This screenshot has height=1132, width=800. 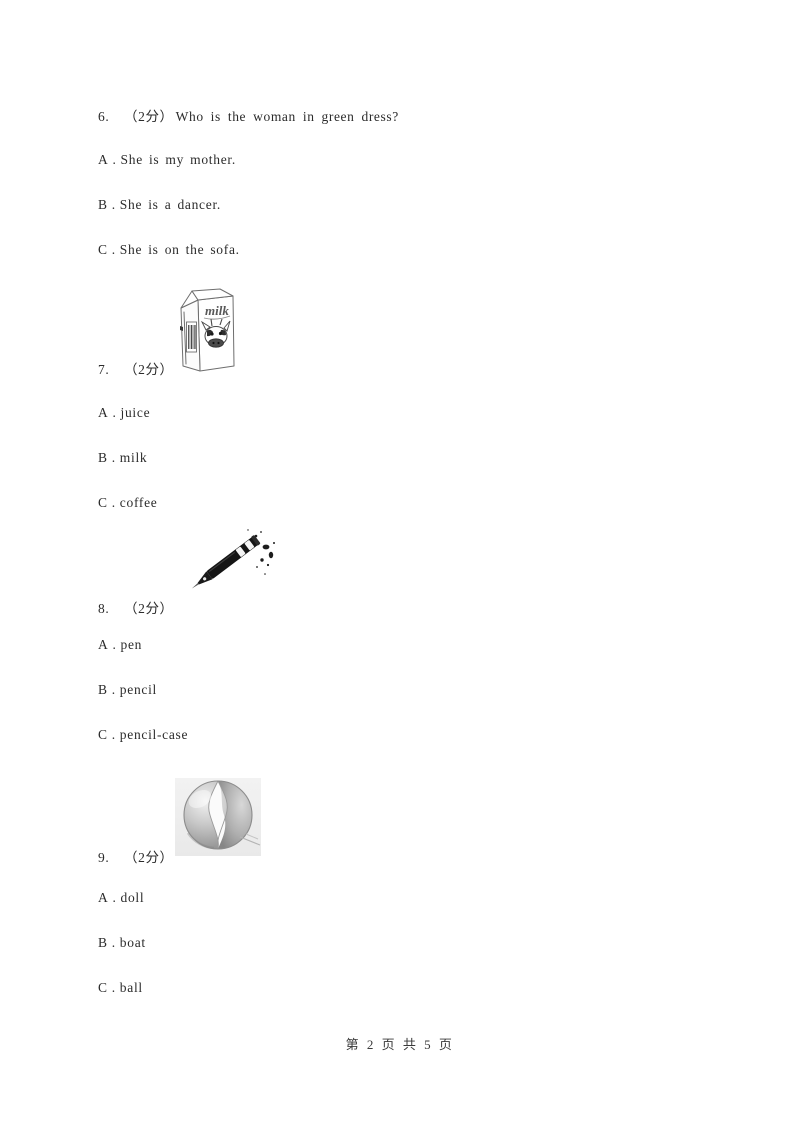 What do you see at coordinates (104, 857) in the screenshot?
I see `question-9-number: 9.` at bounding box center [104, 857].